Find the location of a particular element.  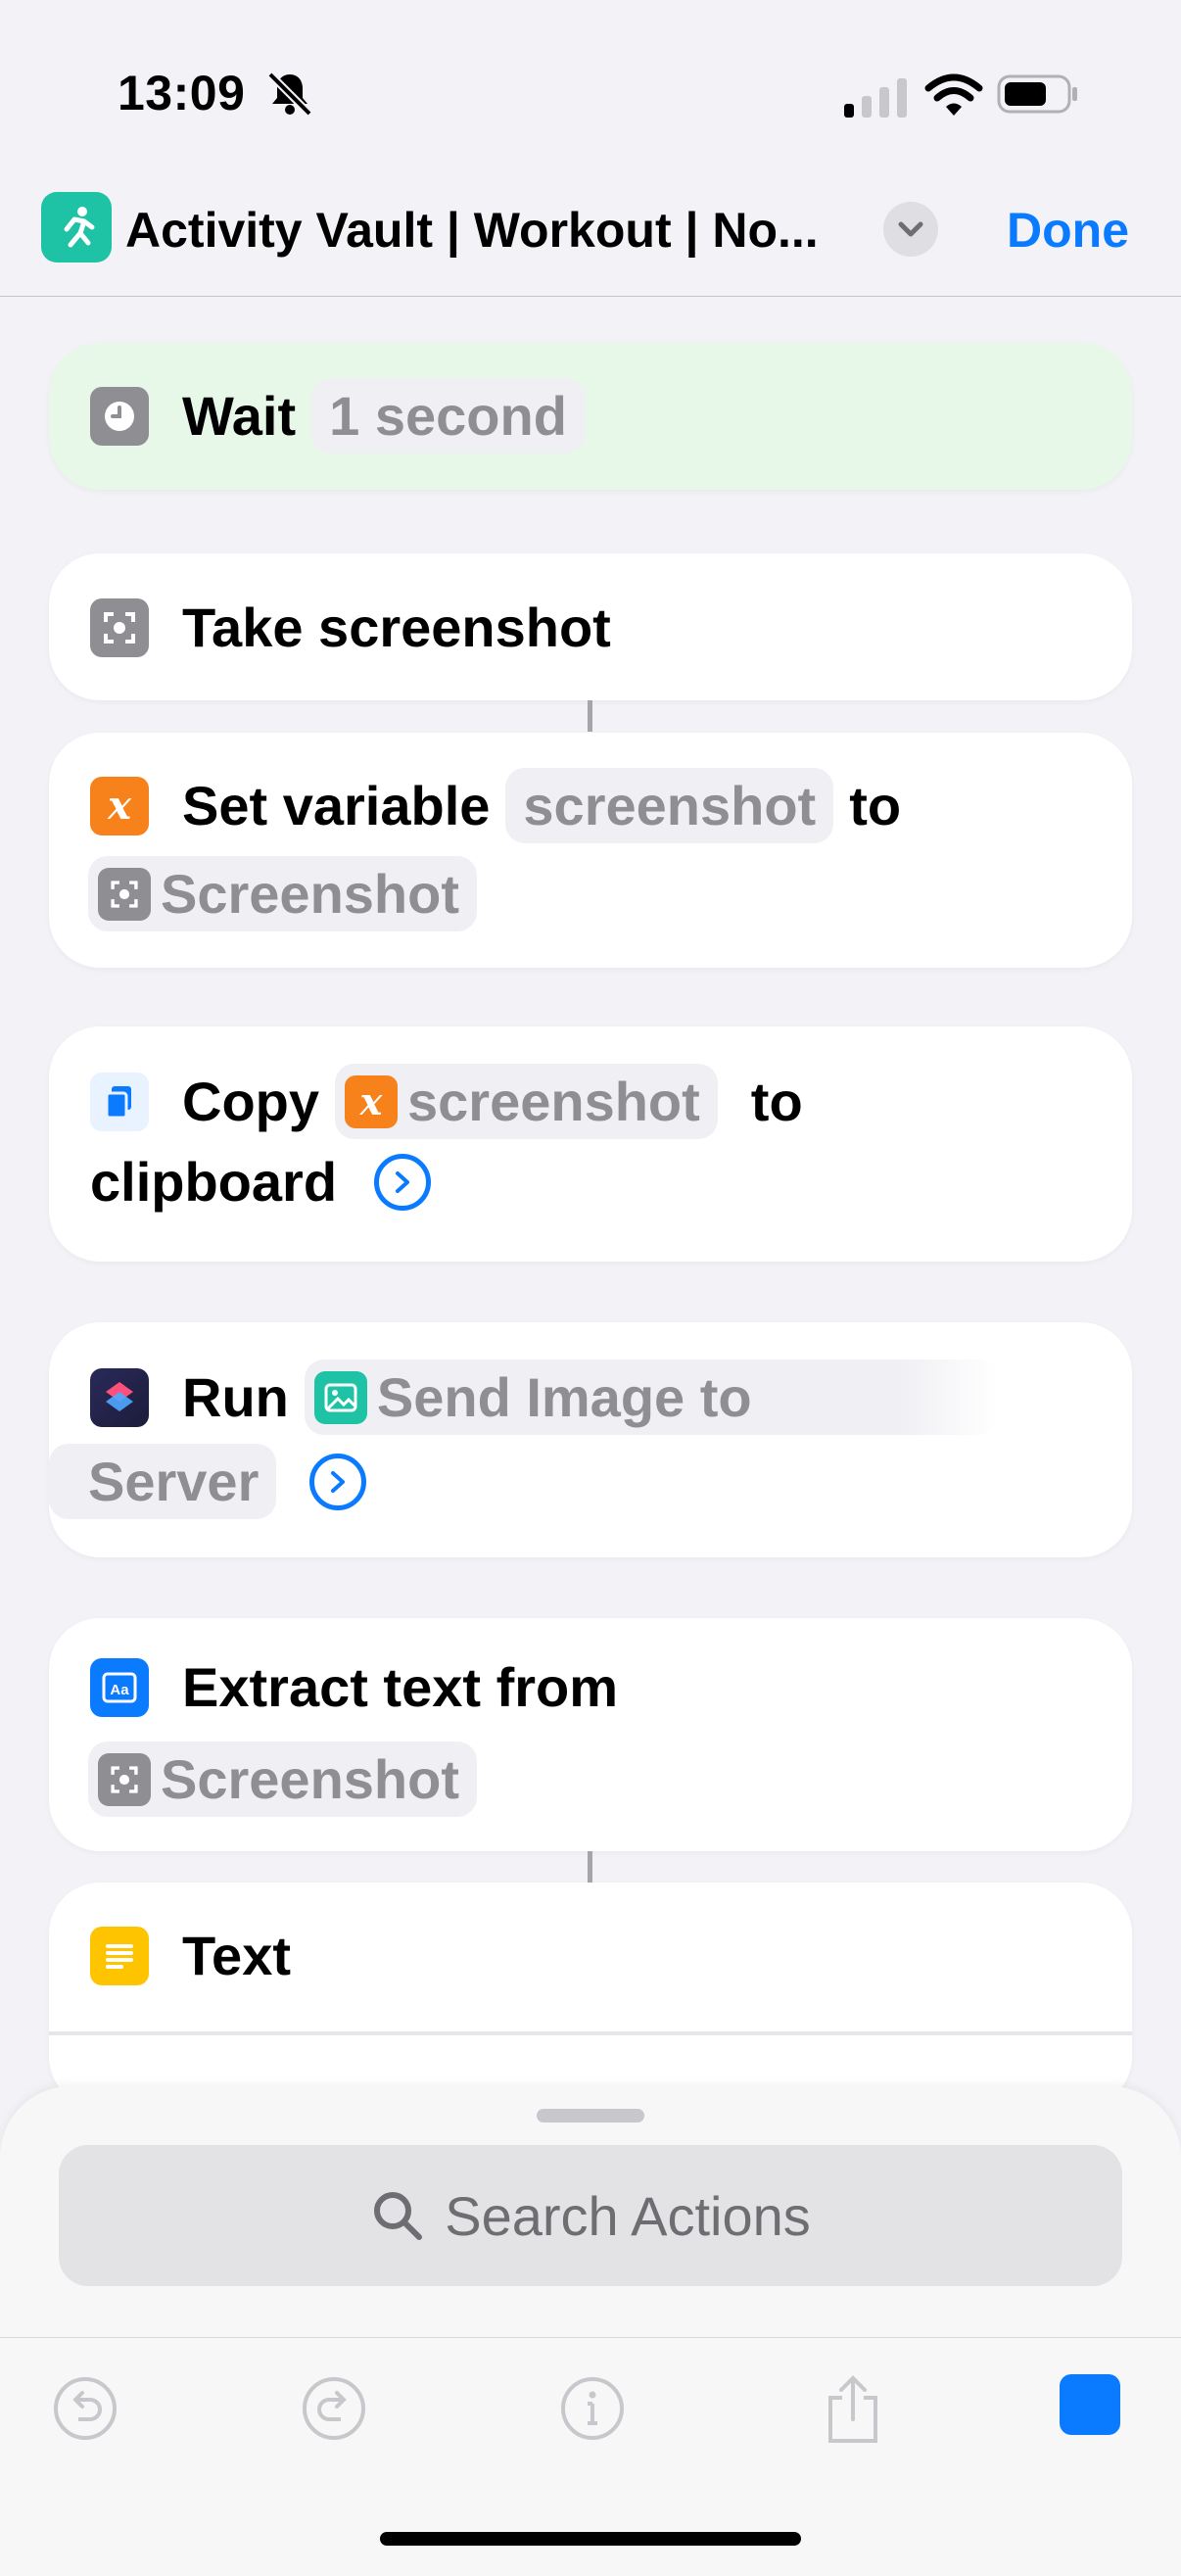

set-variable-row-2: Screenshot is located at coordinates (291, 894).